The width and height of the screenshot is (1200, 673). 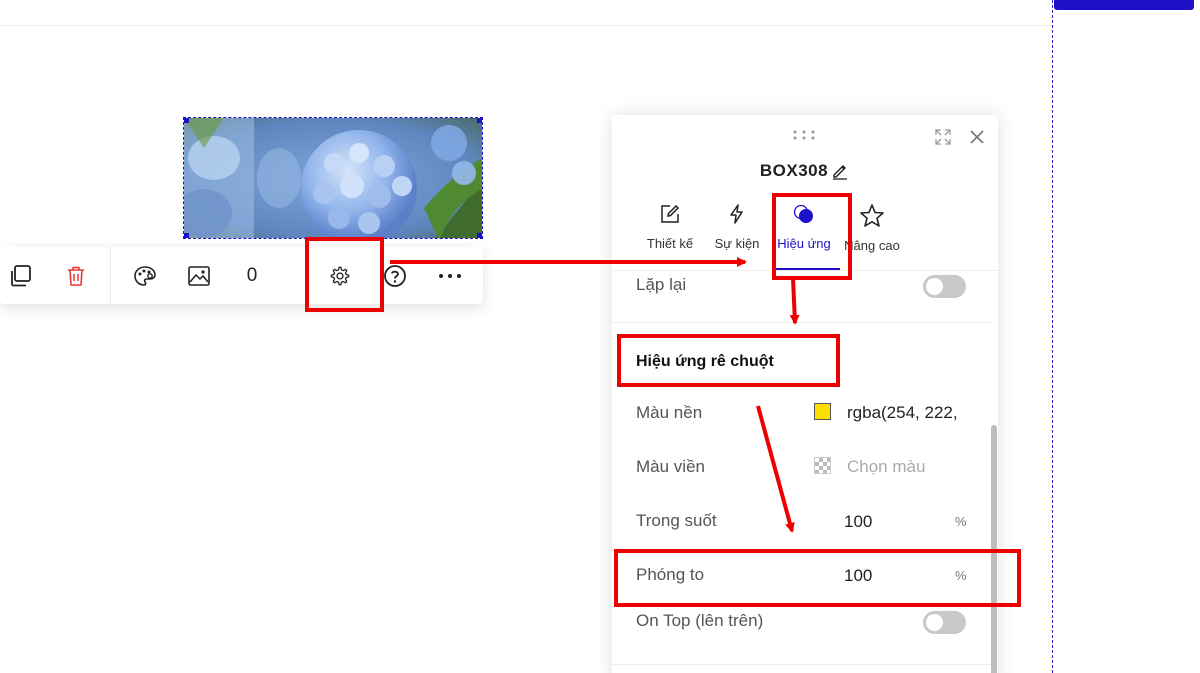 I want to click on more-button, so click(x=450, y=275).